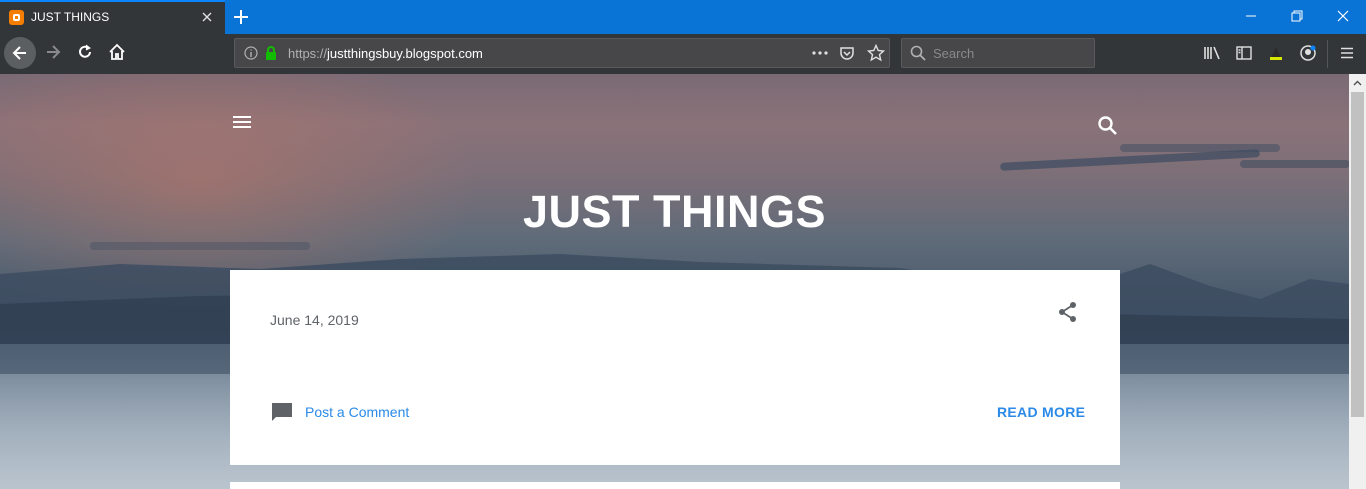 Image resolution: width=1366 pixels, height=489 pixels. Describe the element at coordinates (207, 17) in the screenshot. I see `close-tab-icon` at that location.